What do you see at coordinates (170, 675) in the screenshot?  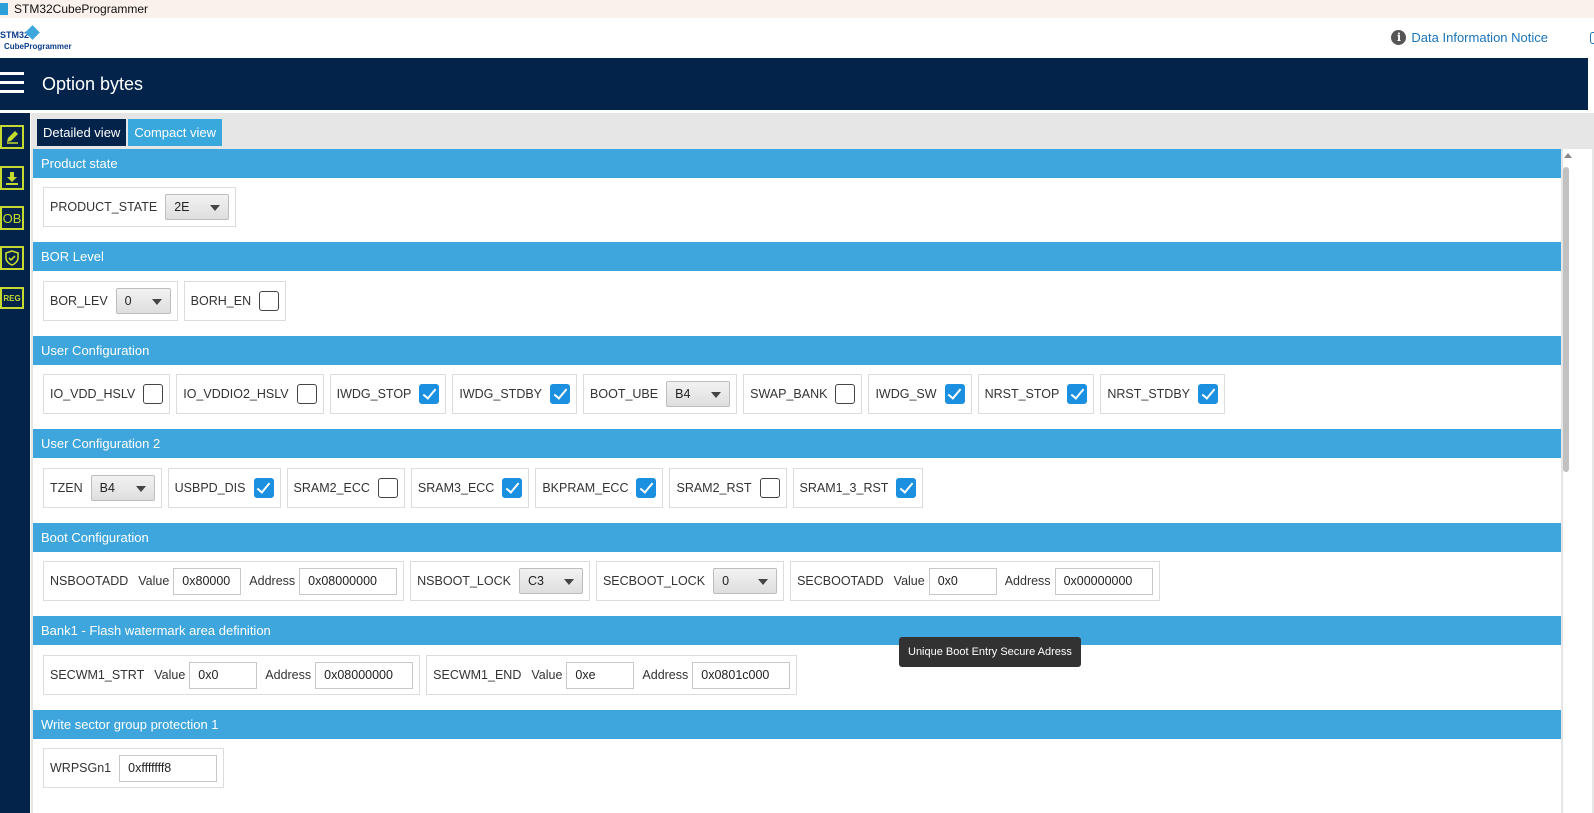 I see `secwm1-strt-value-label: Value` at bounding box center [170, 675].